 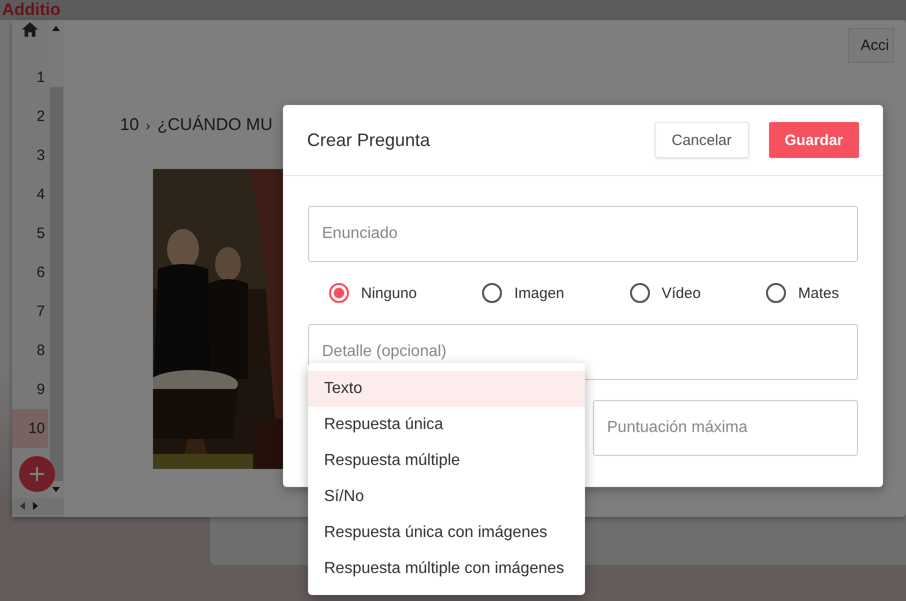 What do you see at coordinates (56, 28) in the screenshot?
I see `scroll-up-icon` at bounding box center [56, 28].